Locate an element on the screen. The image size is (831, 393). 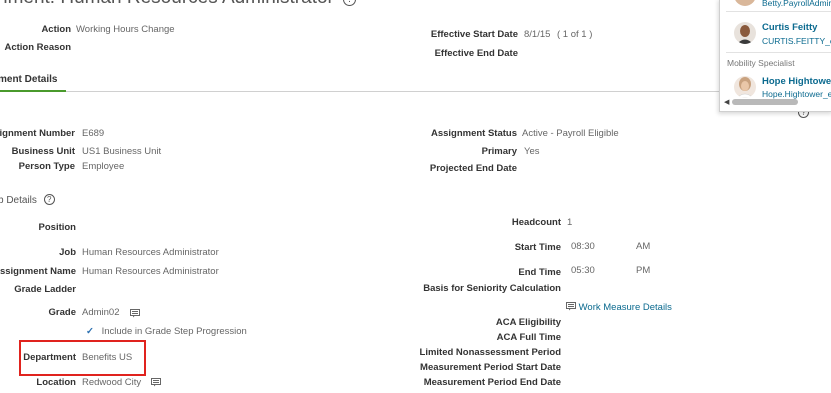
assignment-name-value: Human Resources Administrator is located at coordinates (150, 271).